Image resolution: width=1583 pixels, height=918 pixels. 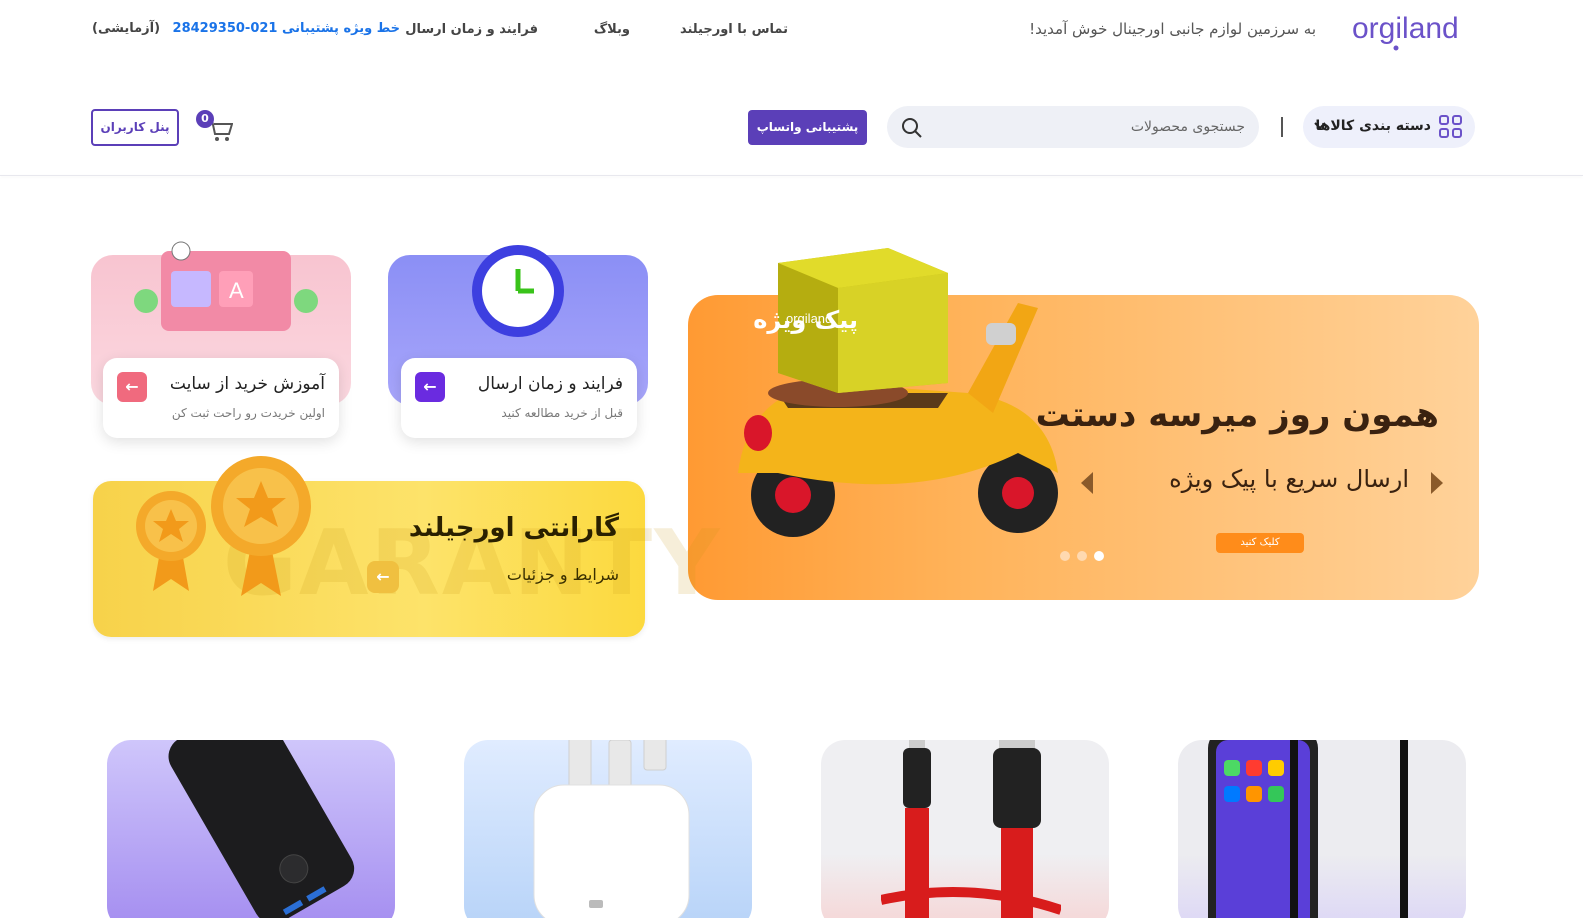 What do you see at coordinates (1451, 127) in the screenshot?
I see `grid-icon` at bounding box center [1451, 127].